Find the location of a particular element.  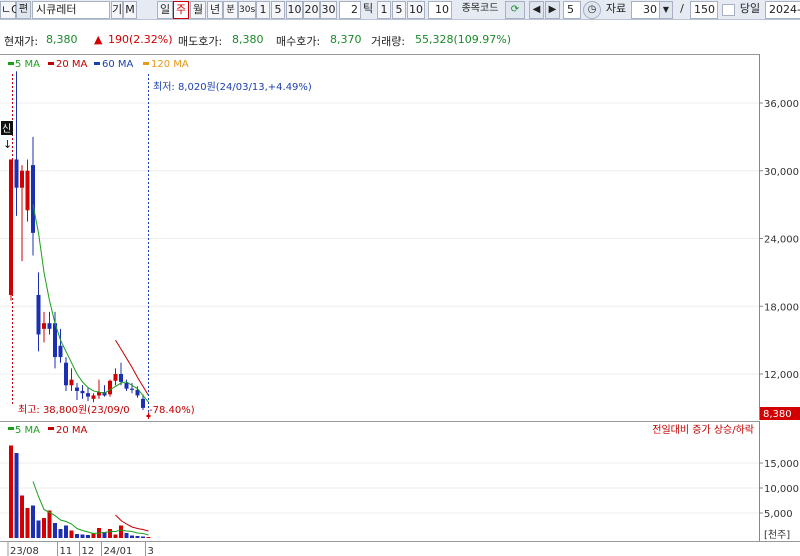

tick-custom-input: 10 is located at coordinates (440, 10).